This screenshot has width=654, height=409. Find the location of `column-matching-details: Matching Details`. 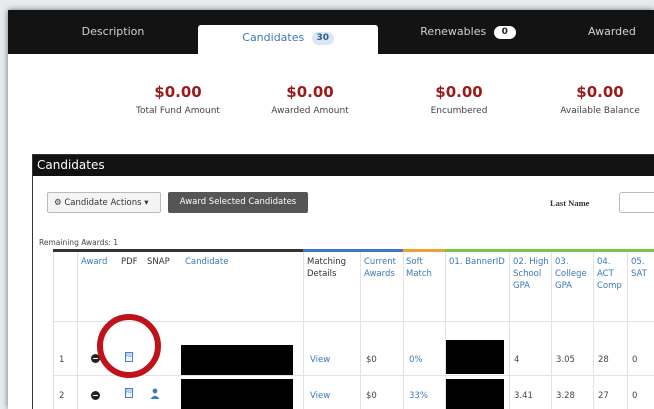

column-matching-details: Matching Details is located at coordinates (327, 268).